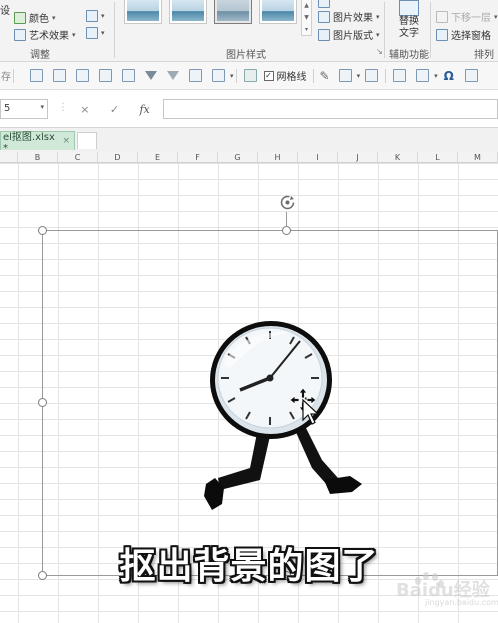 This screenshot has width=498, height=623. What do you see at coordinates (430, 30) in the screenshot?
I see `group-divider` at bounding box center [430, 30].